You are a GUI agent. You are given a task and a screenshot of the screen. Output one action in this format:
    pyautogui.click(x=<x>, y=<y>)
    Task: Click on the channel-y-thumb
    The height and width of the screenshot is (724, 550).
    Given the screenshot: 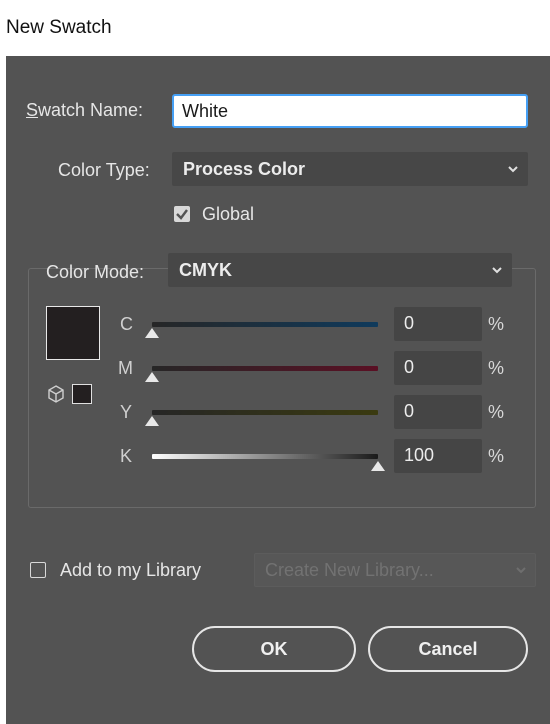 What is the action you would take?
    pyautogui.click(x=152, y=421)
    